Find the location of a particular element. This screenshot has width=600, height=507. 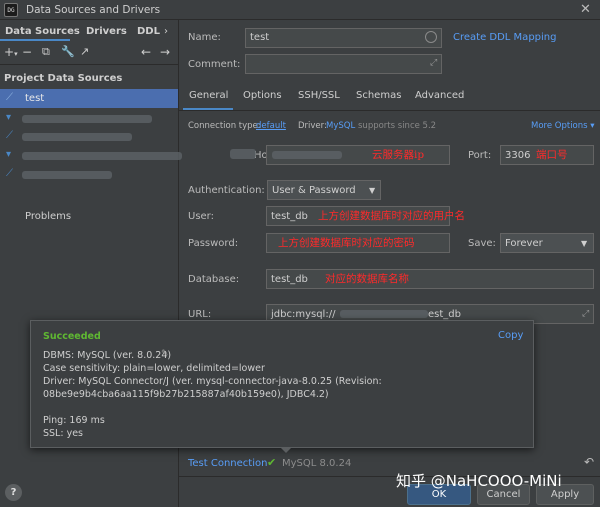

port-annotation: 端口号 is located at coordinates (552, 155).